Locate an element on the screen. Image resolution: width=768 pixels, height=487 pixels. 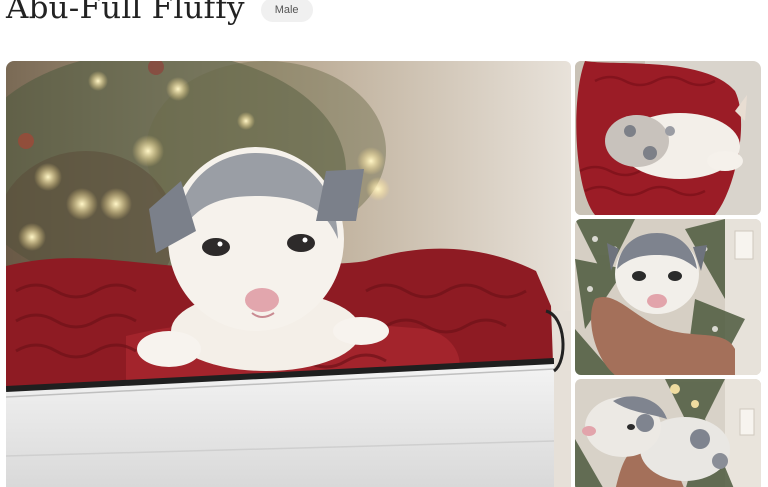
sex-badge: Male is located at coordinates (286, 11).